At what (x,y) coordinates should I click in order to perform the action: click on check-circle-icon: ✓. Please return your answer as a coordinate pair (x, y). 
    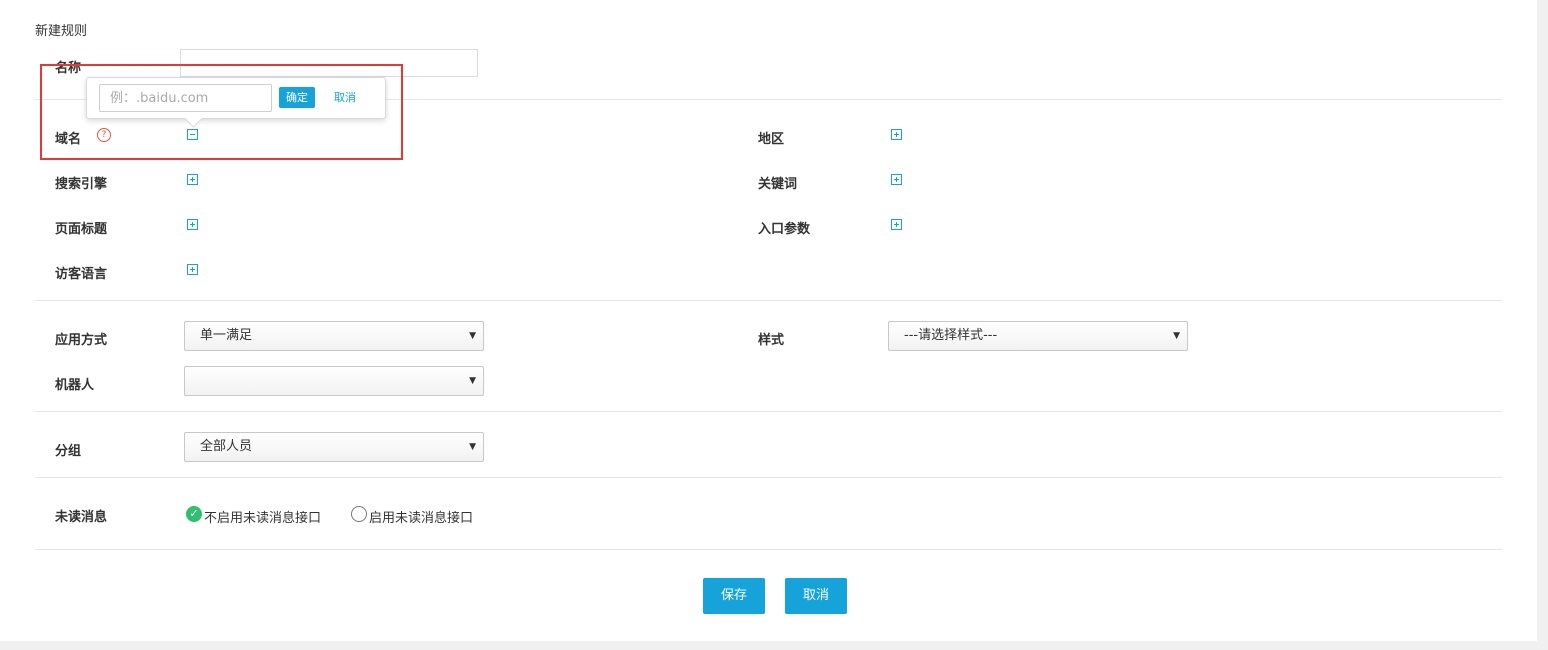
    Looking at the image, I should click on (194, 514).